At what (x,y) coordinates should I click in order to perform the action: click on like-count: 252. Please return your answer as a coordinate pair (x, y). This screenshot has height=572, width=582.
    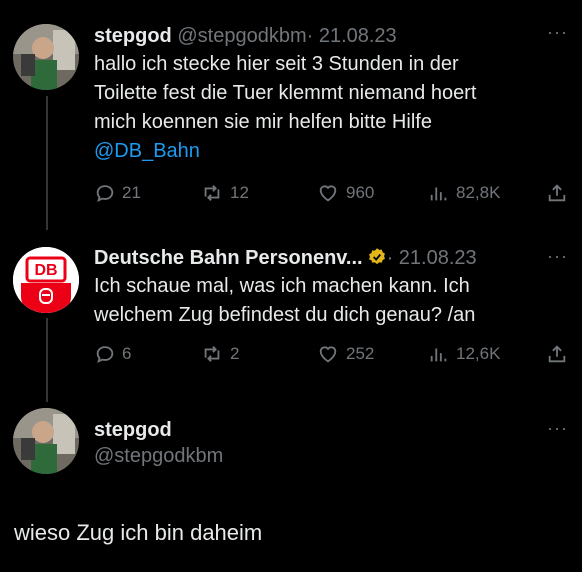
    Looking at the image, I should click on (360, 353).